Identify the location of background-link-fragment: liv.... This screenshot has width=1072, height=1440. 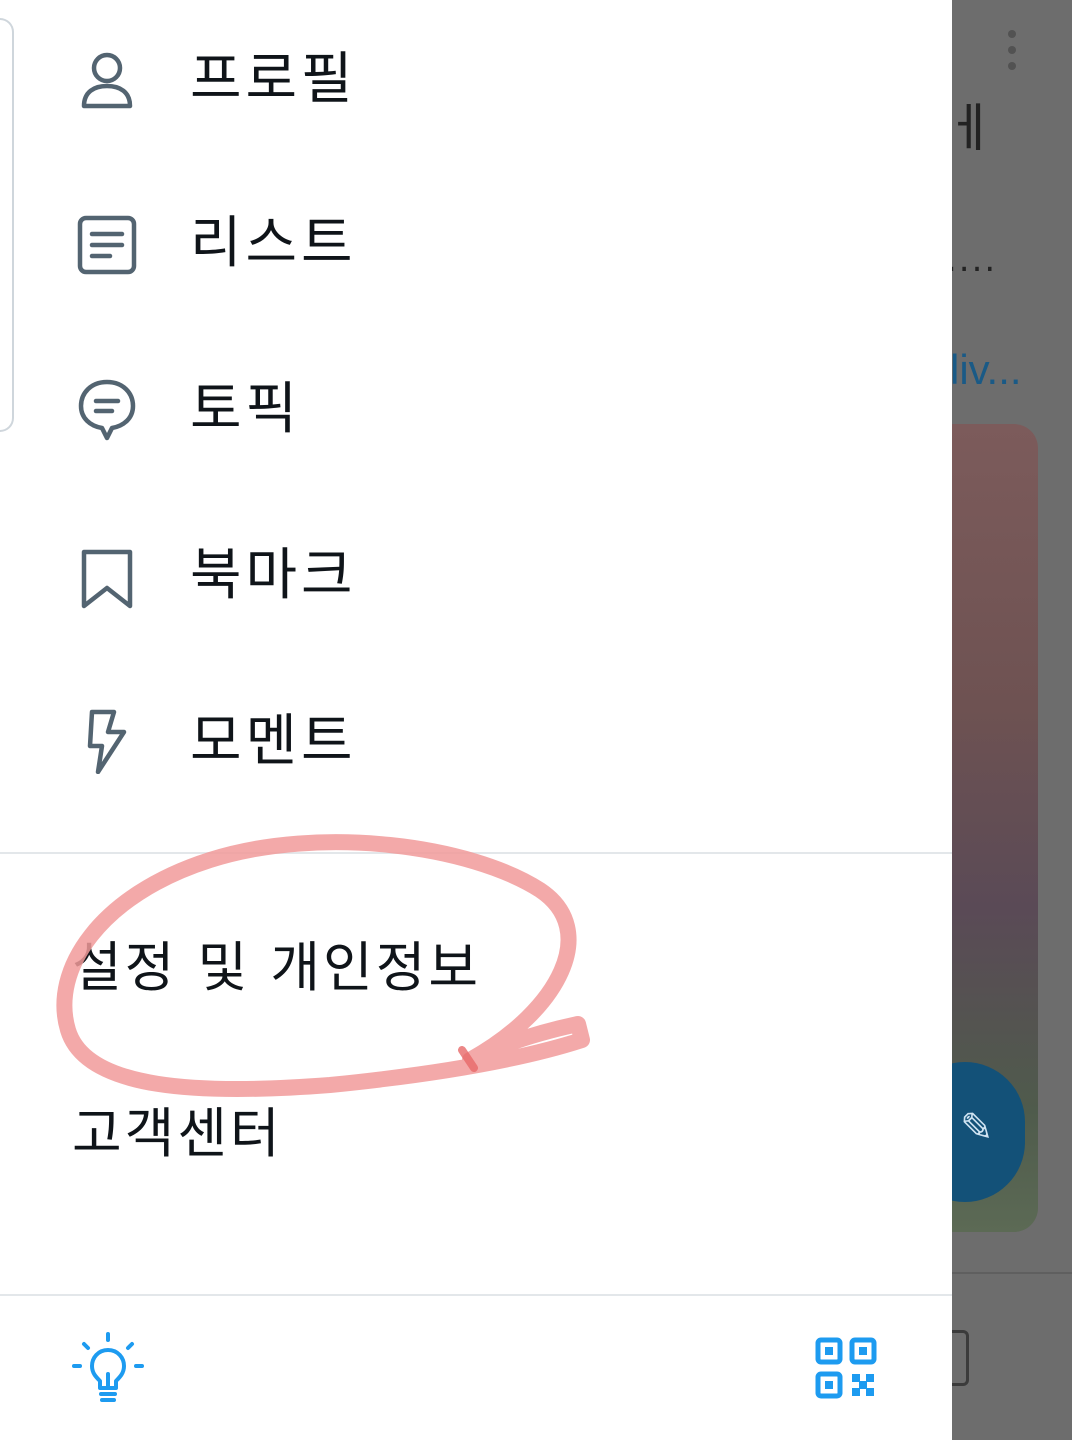
(986, 370).